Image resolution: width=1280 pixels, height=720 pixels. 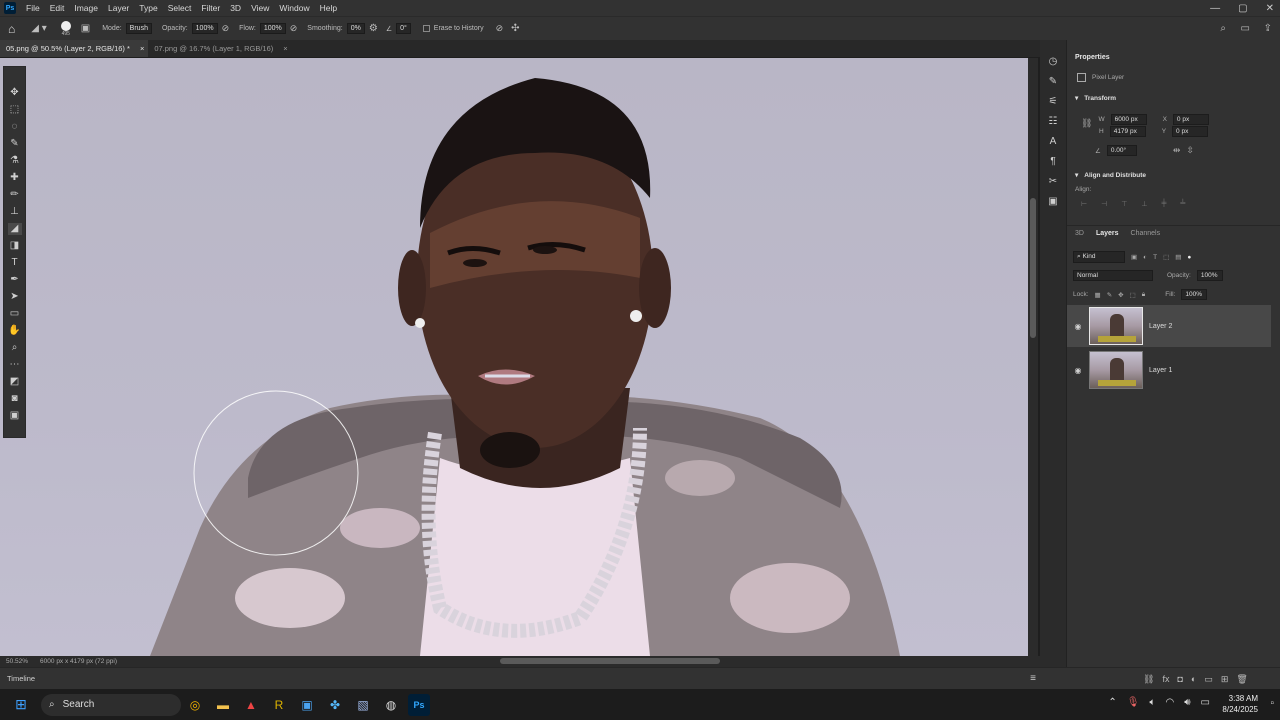 What do you see at coordinates (1270, 8) in the screenshot?
I see `close-button: ✕` at bounding box center [1270, 8].